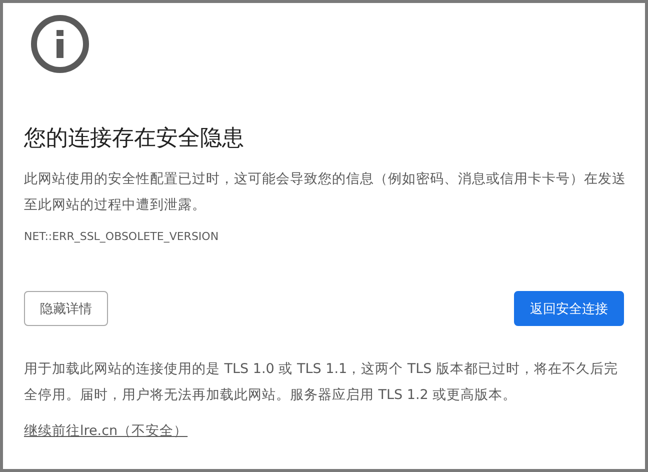  Describe the element at coordinates (106, 431) in the screenshot. I see `proceed-link: 继续前往lre.cn（不安全）` at that location.